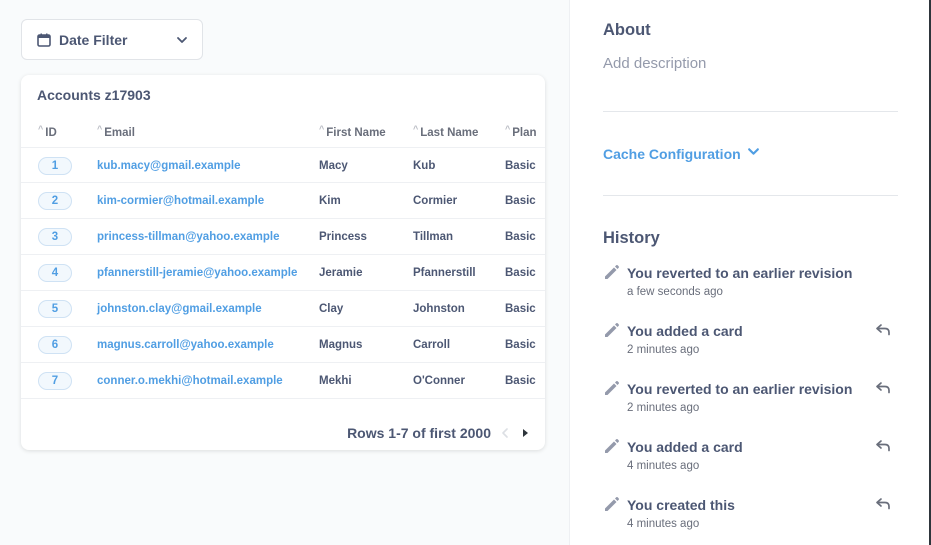 Image resolution: width=931 pixels, height=545 pixels. I want to click on column-header-label: Plan, so click(524, 133).